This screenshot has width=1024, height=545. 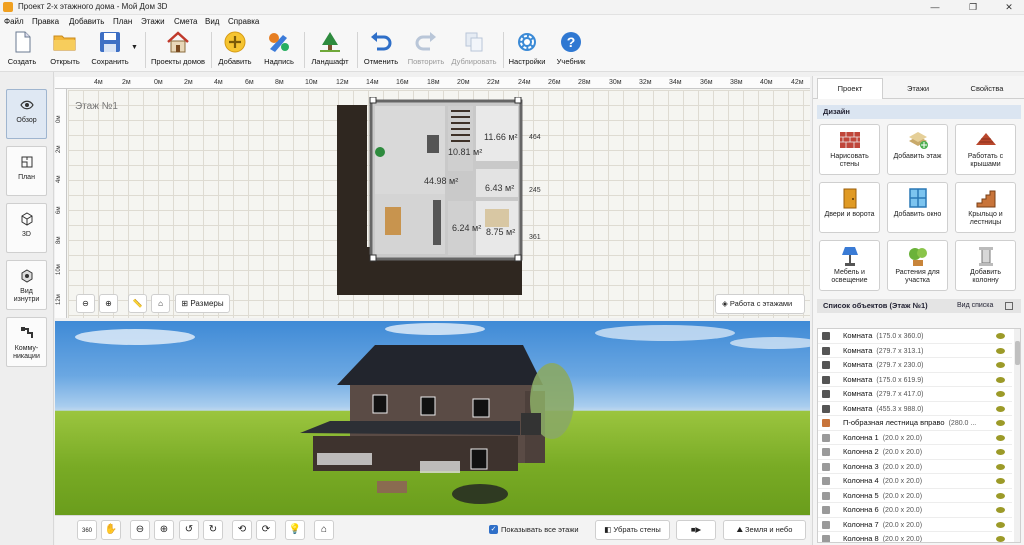 I want to click on menu-file: Файл, so click(x=14, y=21).